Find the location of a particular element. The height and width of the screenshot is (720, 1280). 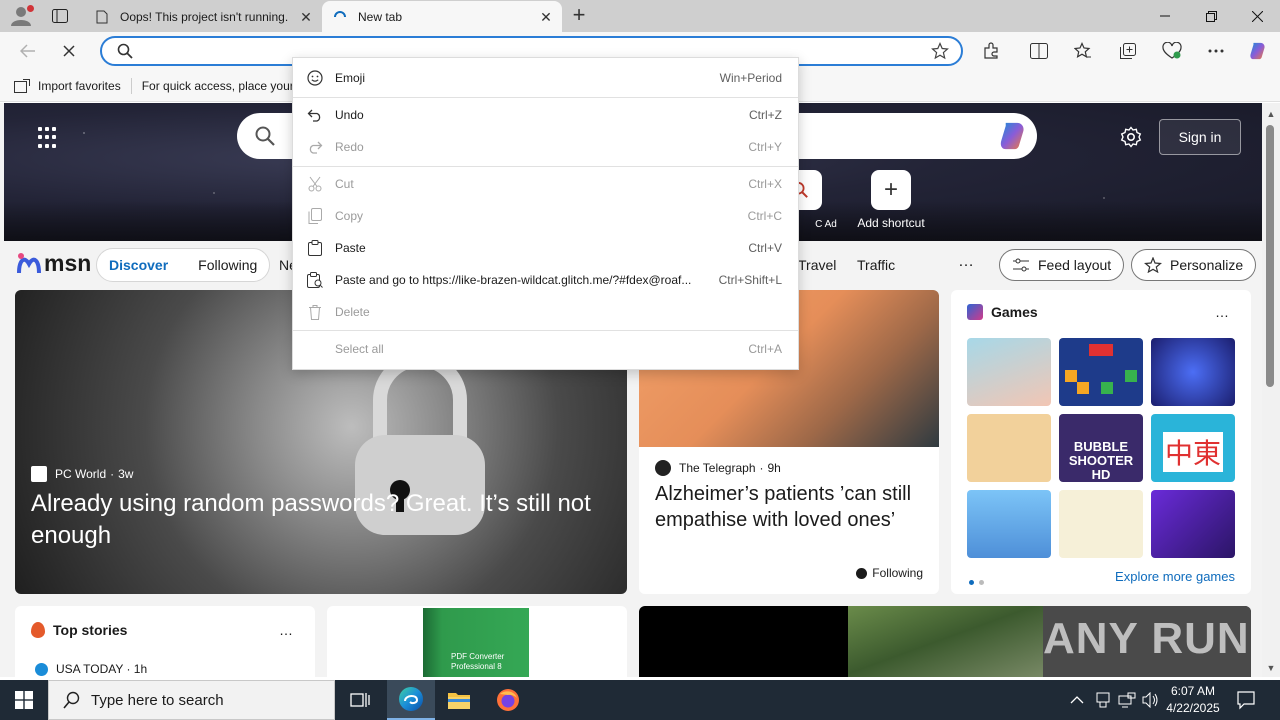

clock-date: 4/22/2025 is located at coordinates (1193, 708).